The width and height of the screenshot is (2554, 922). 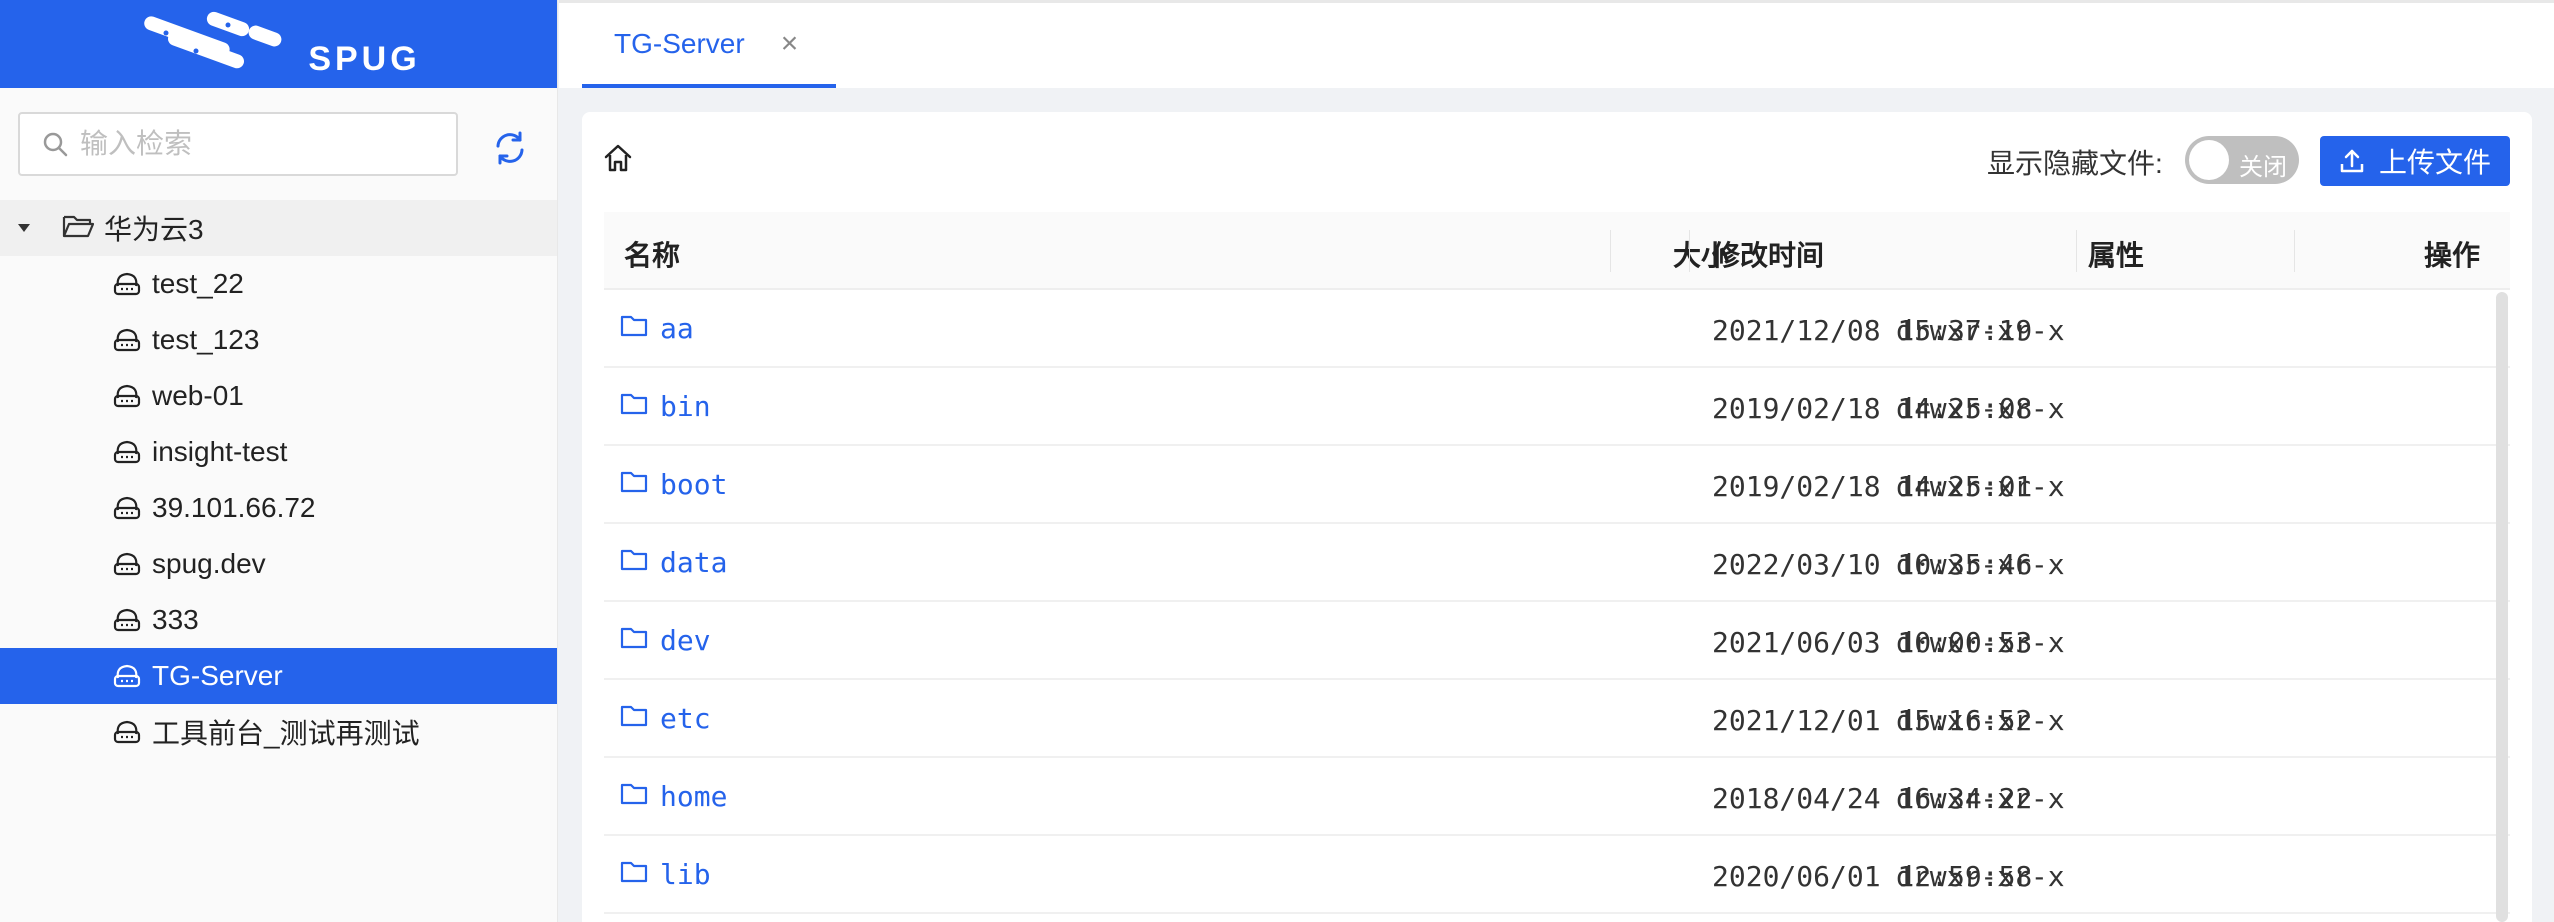 I want to click on file-name-label: boot, so click(x=694, y=484).